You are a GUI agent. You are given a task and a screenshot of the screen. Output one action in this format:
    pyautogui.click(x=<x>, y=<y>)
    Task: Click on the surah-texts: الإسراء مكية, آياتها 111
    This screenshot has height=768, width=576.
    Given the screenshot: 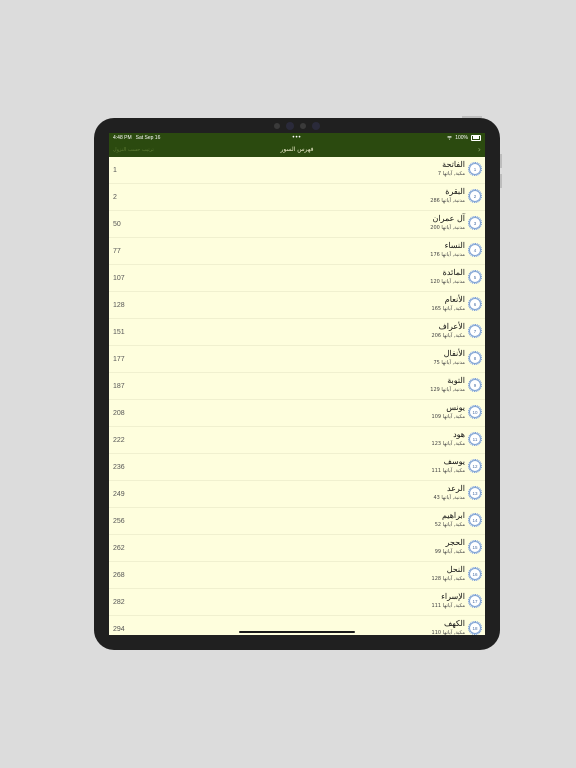 What is the action you would take?
    pyautogui.click(x=448, y=601)
    